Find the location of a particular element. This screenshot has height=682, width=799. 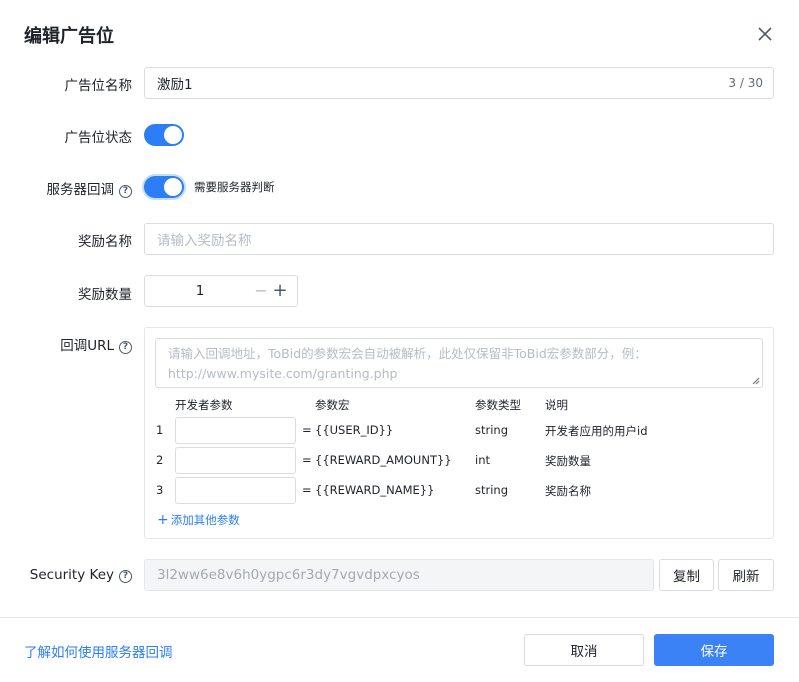

param-type: int is located at coordinates (482, 460).